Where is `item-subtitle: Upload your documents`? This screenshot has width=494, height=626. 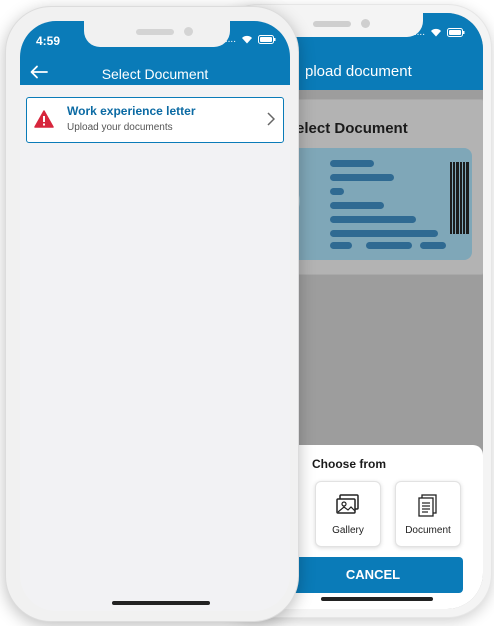 item-subtitle: Upload your documents is located at coordinates (120, 127).